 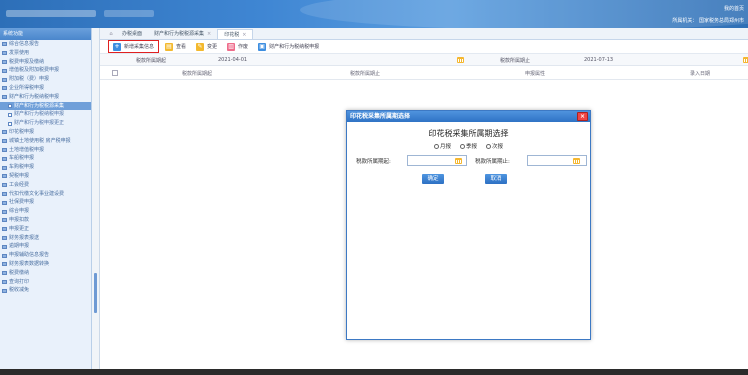 I want to click on sidebar-item-label: 土地增值税申报, so click(x=27, y=149).